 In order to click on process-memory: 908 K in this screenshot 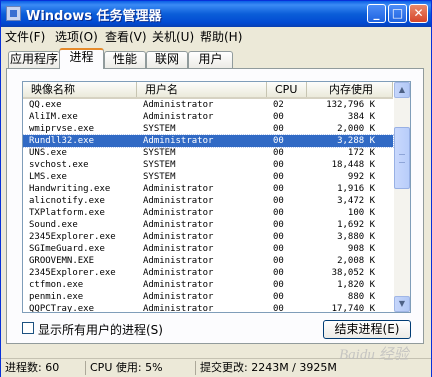, I will do `click(361, 249)`.